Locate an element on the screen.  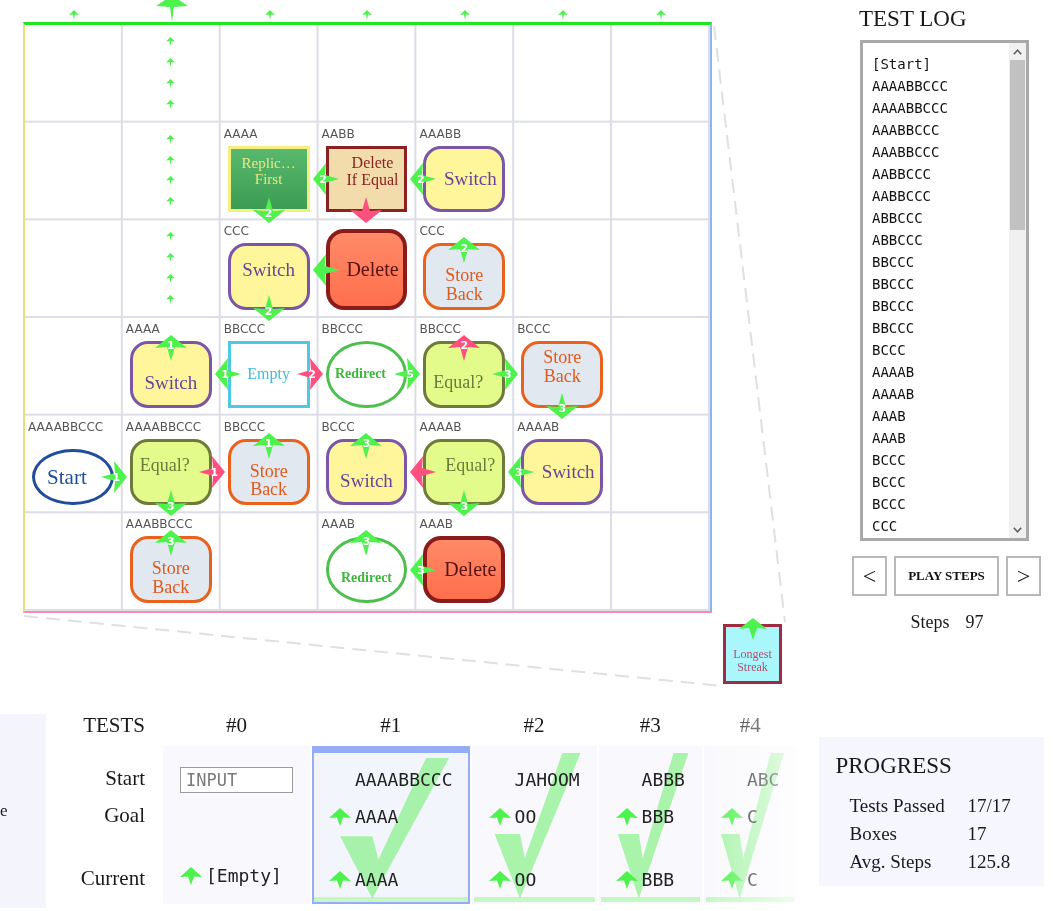
test-number: #2 is located at coordinates (534, 725).